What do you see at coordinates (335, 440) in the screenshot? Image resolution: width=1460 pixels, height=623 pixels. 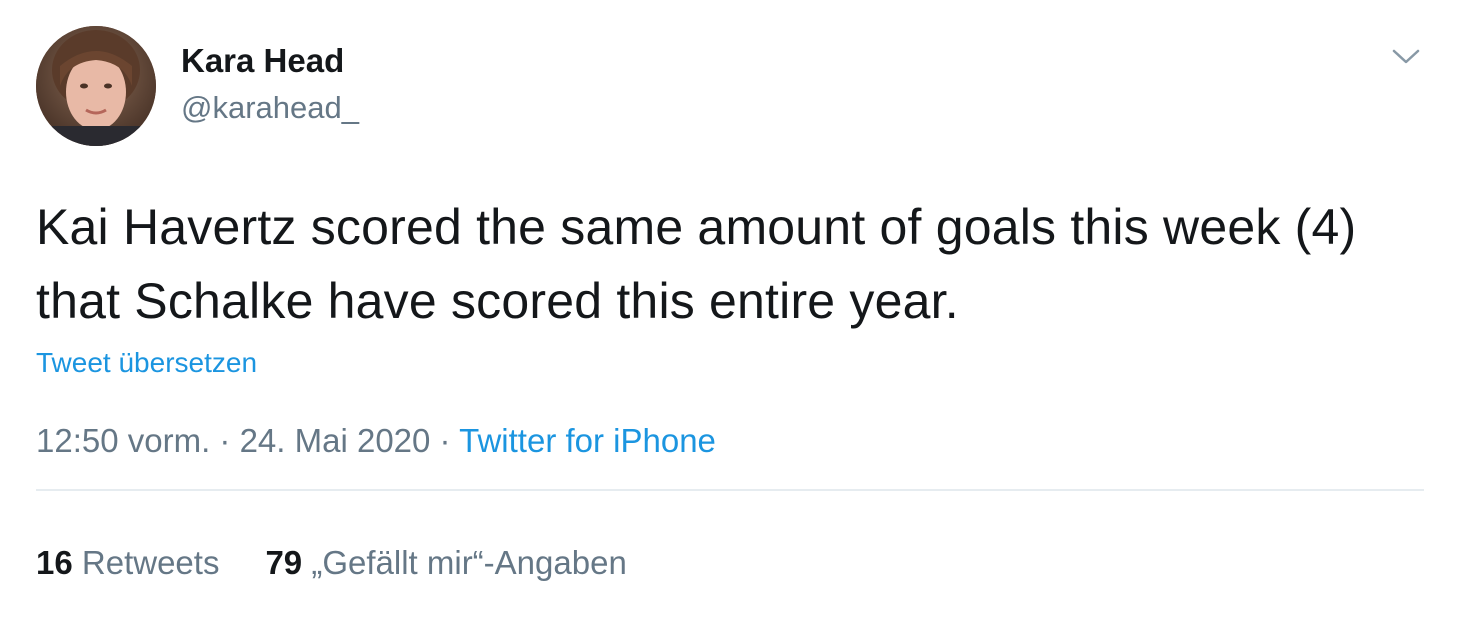 I see `tweet-date: 24. Mai 2020` at bounding box center [335, 440].